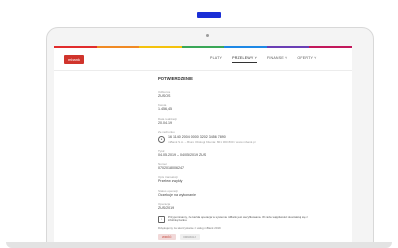  Describe the element at coordinates (216, 59) in the screenshot. I see `nav-item-platy: PLATY` at that location.